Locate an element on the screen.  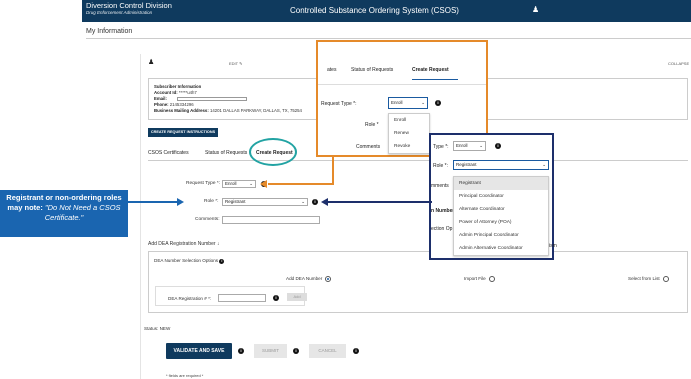
comments-label: Comments is located at coordinates (368, 147).